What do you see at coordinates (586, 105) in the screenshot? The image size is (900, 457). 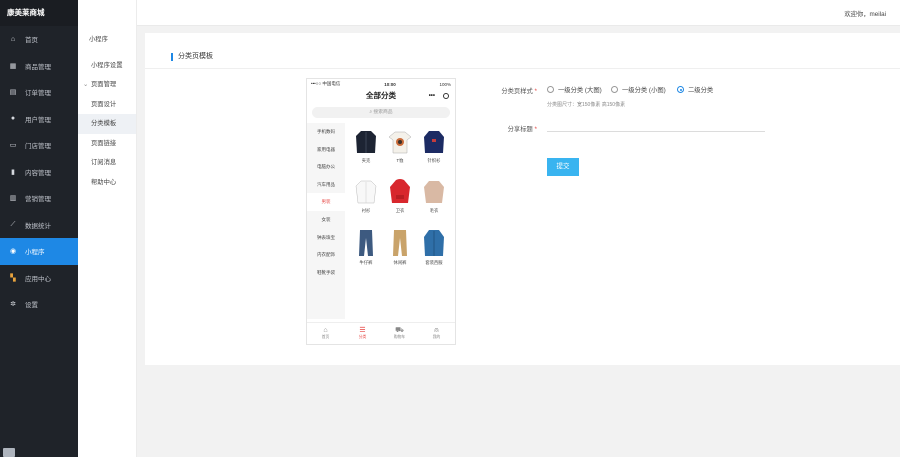 I see `image-size-hint: 分类图尺寸：宽150像素 高150像素` at bounding box center [586, 105].